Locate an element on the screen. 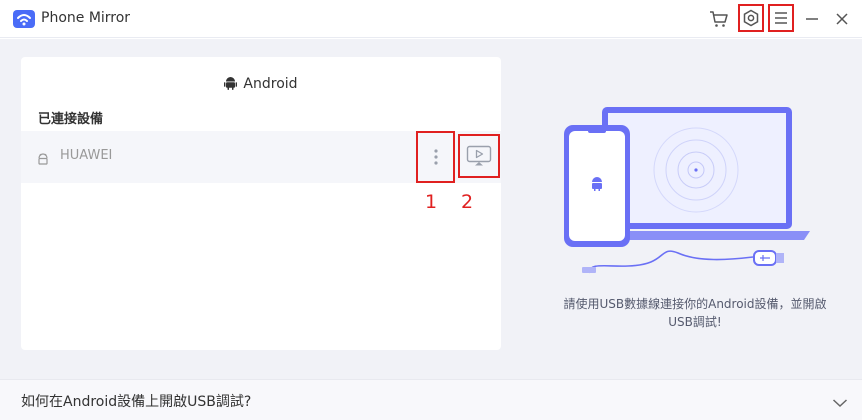 The height and width of the screenshot is (420, 862). cart-icon is located at coordinates (719, 19).